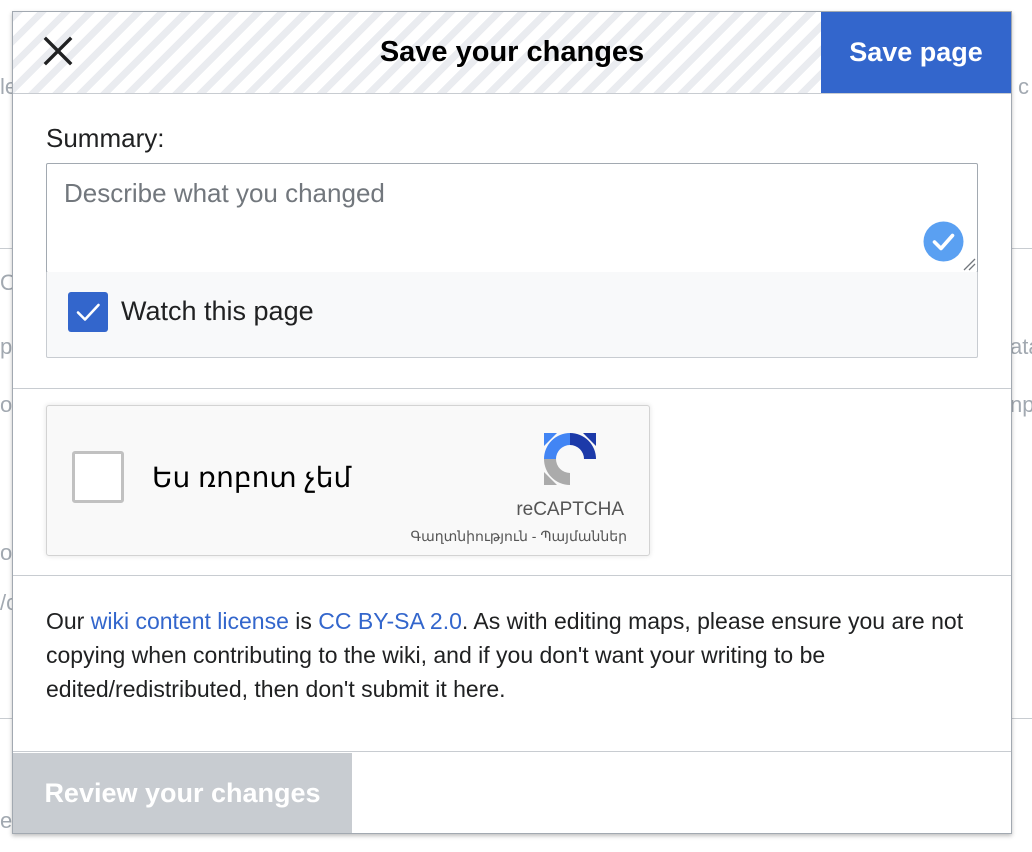  I want to click on background-text-fragment: /c, so click(6, 602).